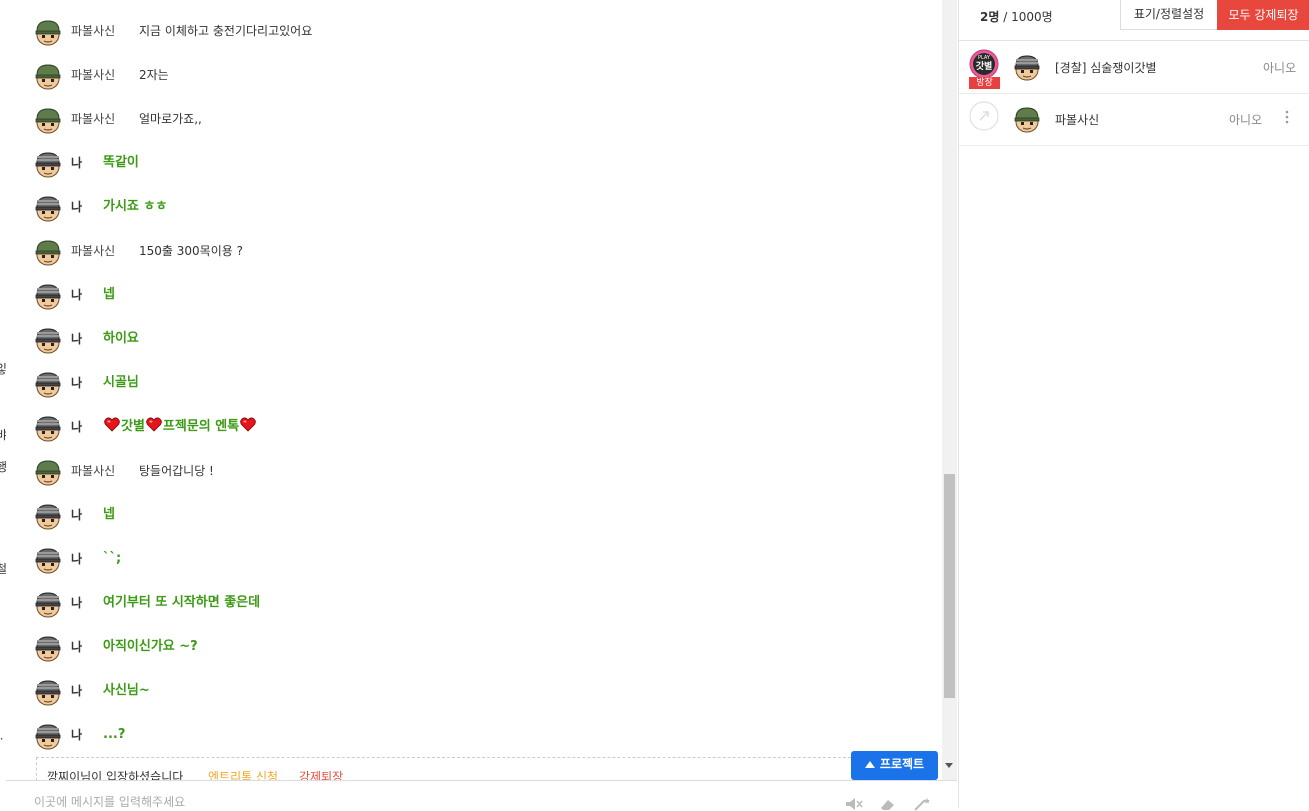 This screenshot has height=811, width=1309. What do you see at coordinates (1077, 119) in the screenshot?
I see `user-name: 파볼사신` at bounding box center [1077, 119].